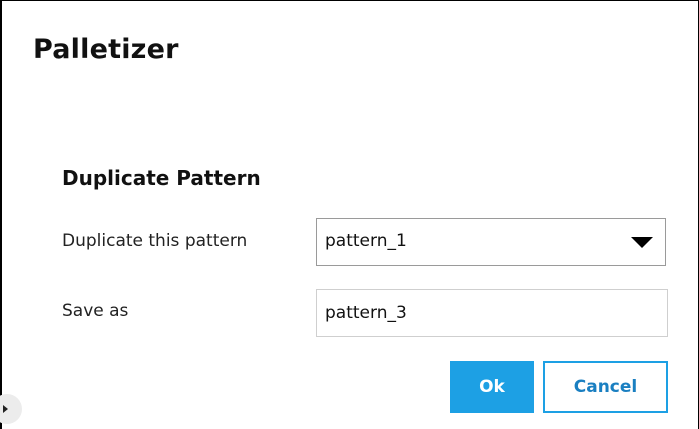 Image resolution: width=699 pixels, height=429 pixels. I want to click on save-as-input, so click(492, 313).